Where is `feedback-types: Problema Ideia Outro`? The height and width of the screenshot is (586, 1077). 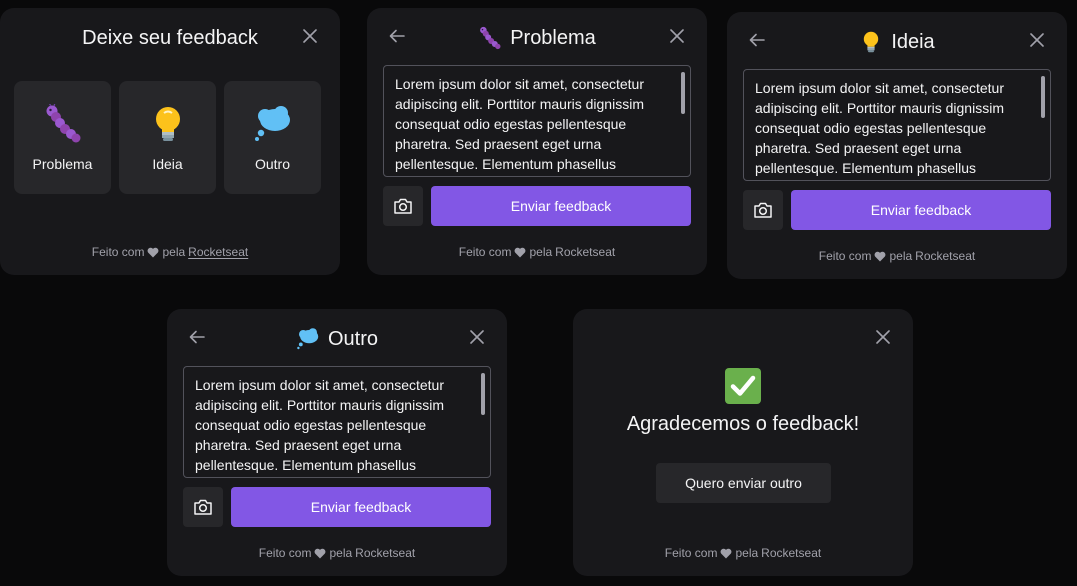
feedback-types: Problema Ideia Outro is located at coordinates (167, 137).